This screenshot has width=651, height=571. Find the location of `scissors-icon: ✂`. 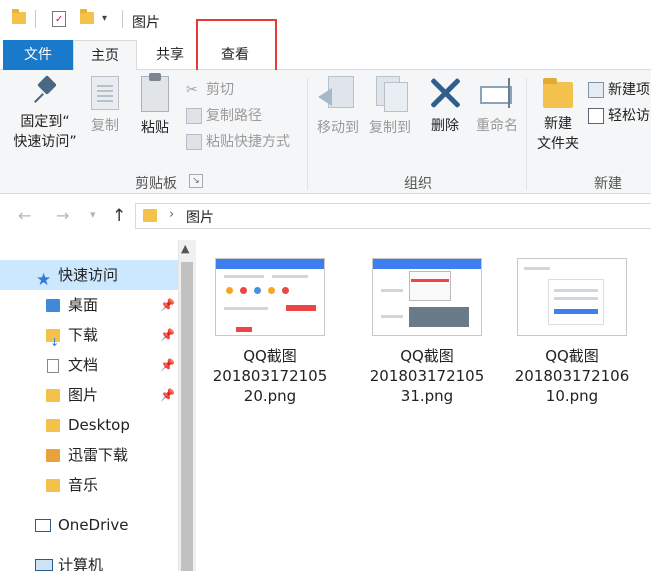

scissors-icon: ✂ is located at coordinates (192, 90).